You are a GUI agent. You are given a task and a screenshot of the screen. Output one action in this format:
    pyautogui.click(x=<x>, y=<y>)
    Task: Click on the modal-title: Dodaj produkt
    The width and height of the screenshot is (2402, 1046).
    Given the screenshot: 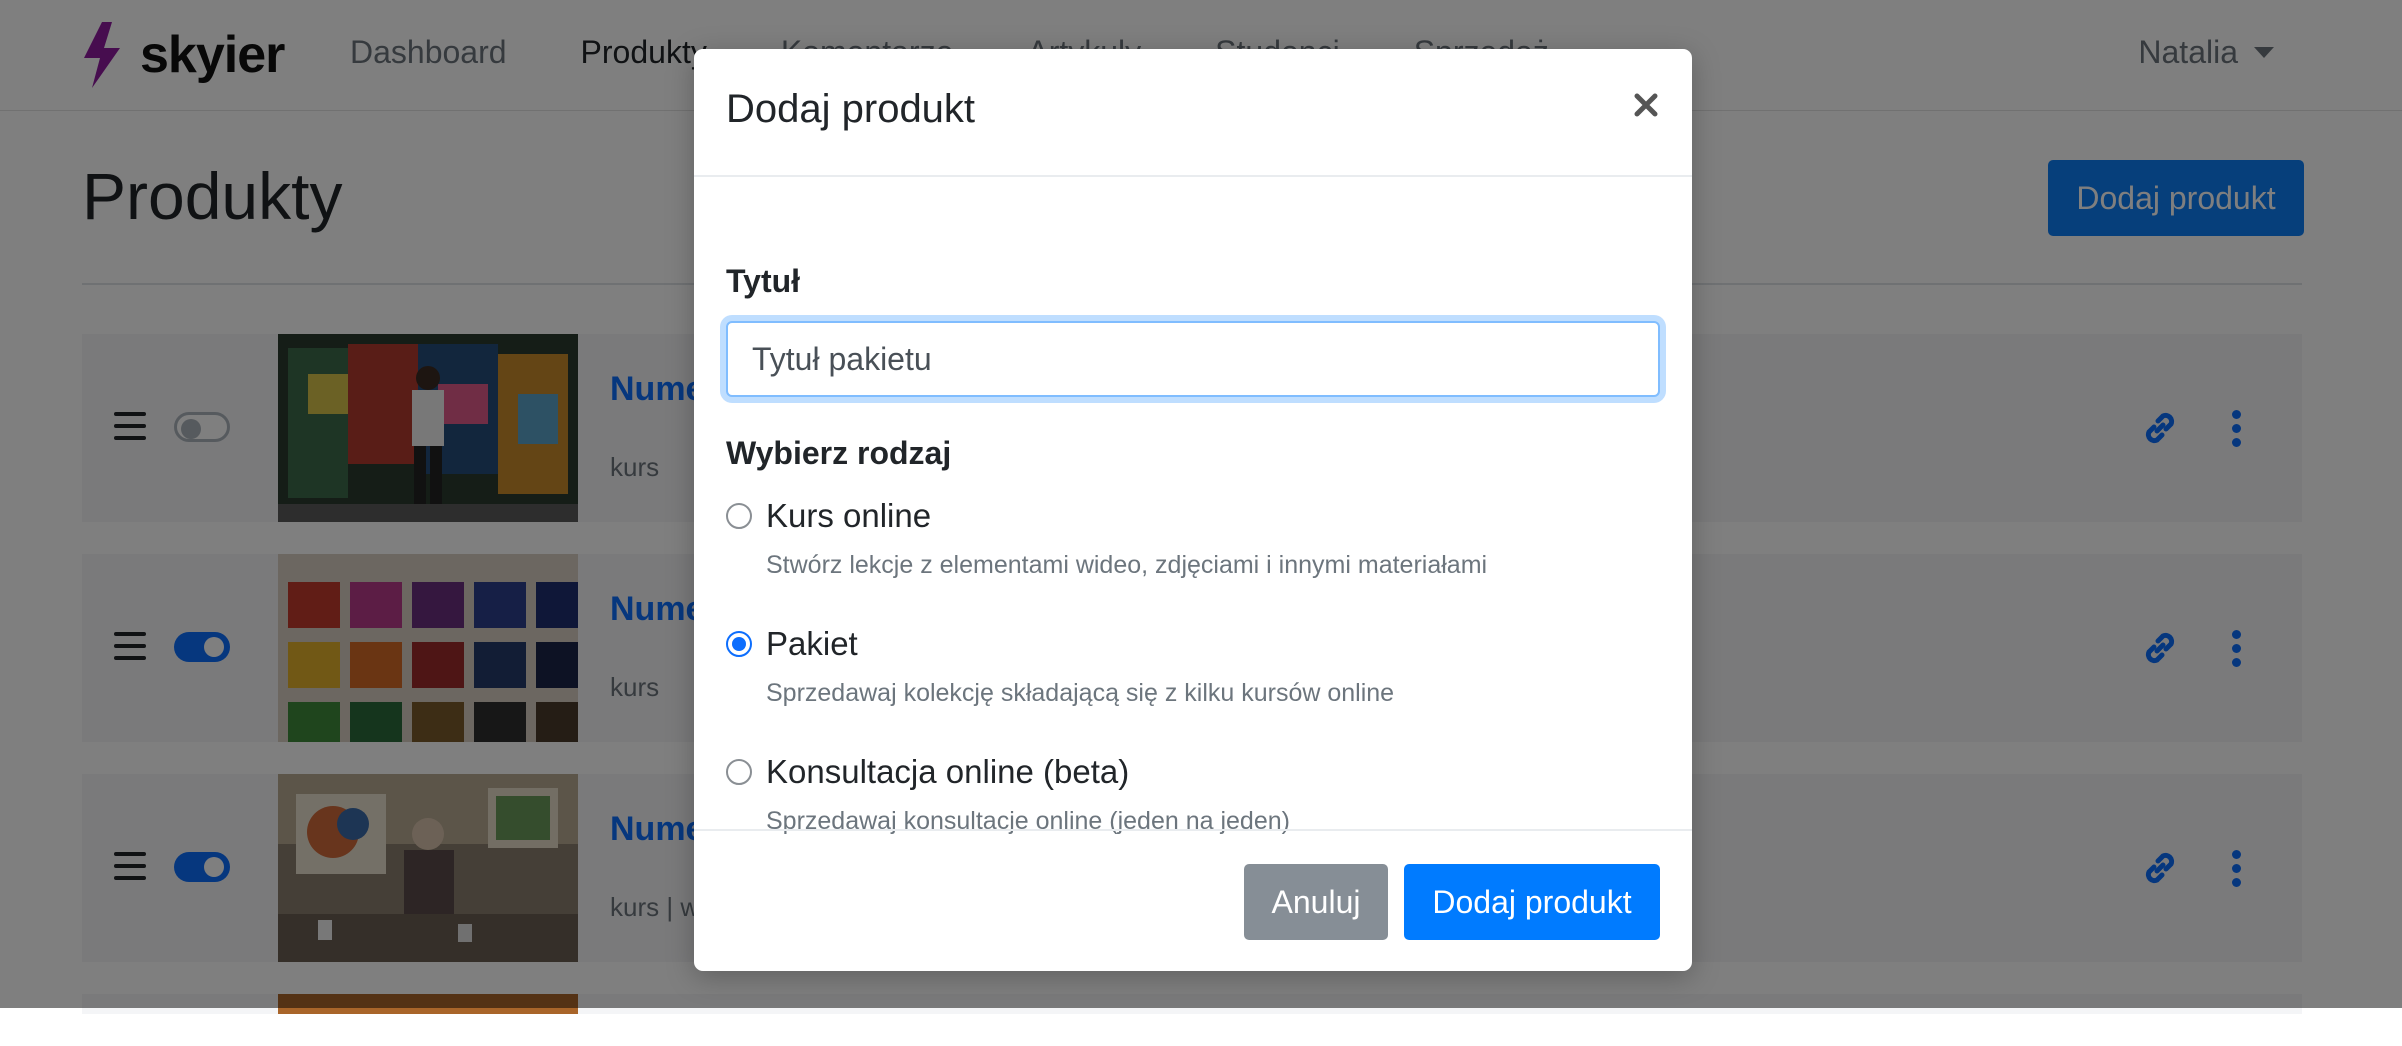 What is the action you would take?
    pyautogui.click(x=851, y=109)
    